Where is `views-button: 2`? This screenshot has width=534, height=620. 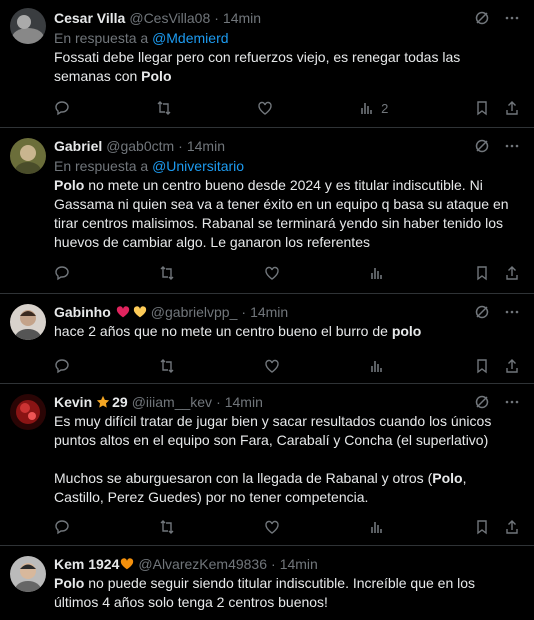
views-button: 2 is located at coordinates (373, 108).